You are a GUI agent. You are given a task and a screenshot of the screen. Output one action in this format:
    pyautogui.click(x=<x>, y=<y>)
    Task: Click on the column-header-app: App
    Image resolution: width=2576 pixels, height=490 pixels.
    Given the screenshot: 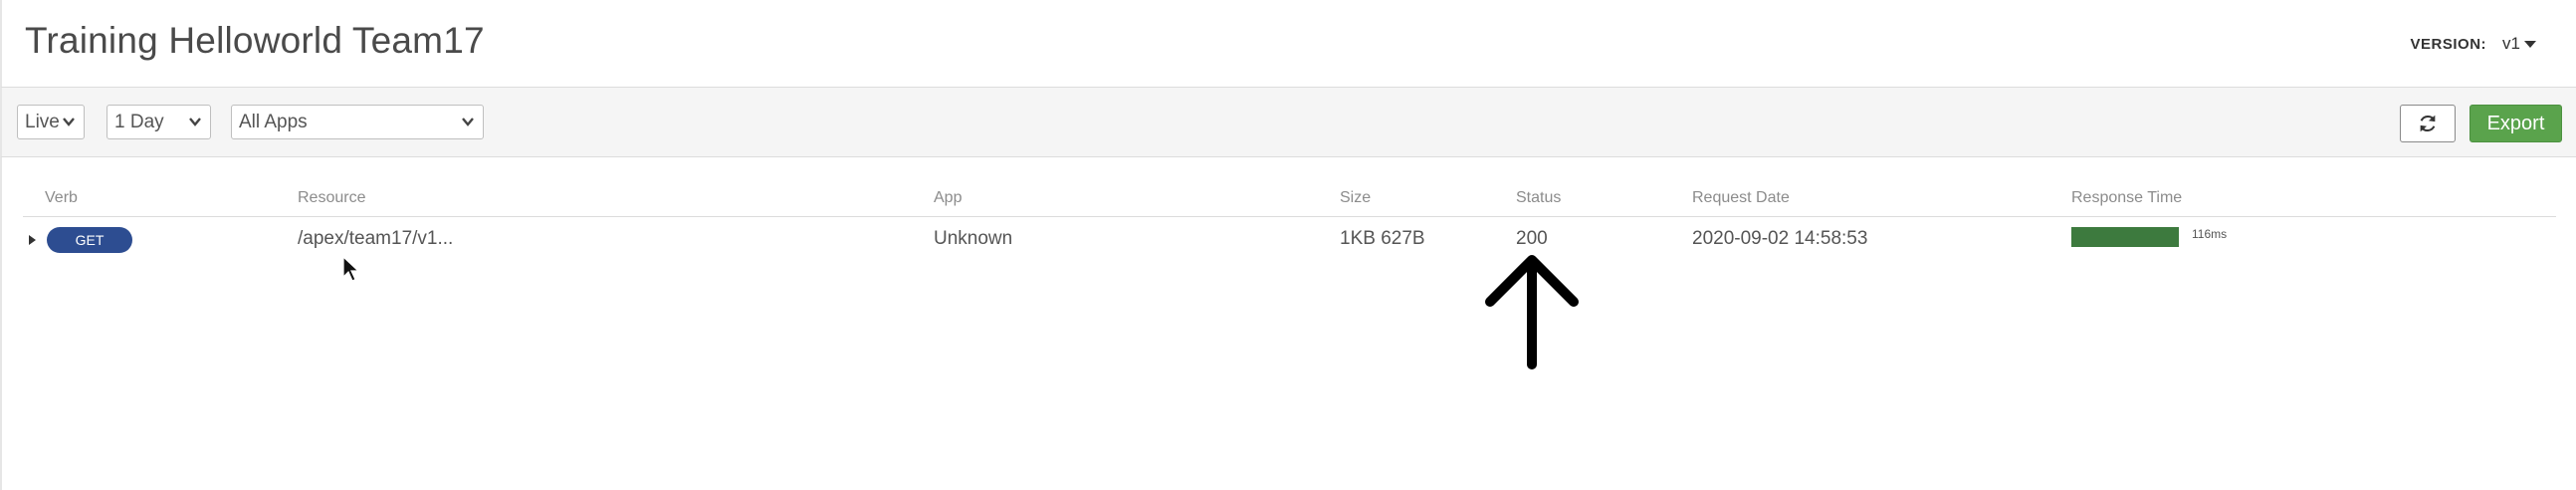 What is the action you would take?
    pyautogui.click(x=948, y=198)
    